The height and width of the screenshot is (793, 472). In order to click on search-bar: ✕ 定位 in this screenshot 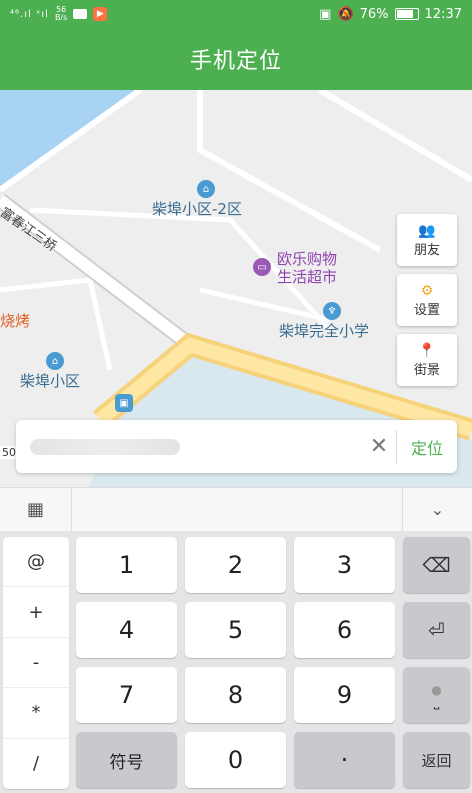, I will do `click(236, 446)`.